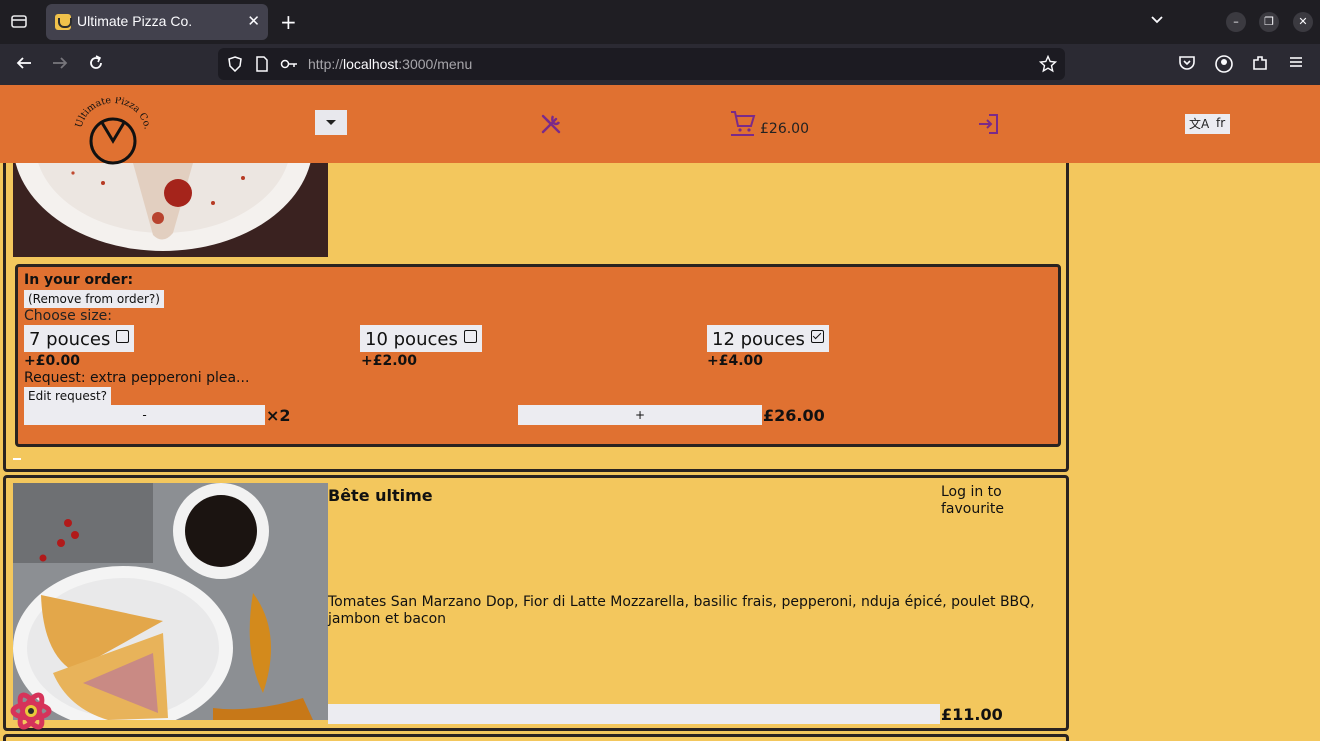 This screenshot has width=1320, height=741. Describe the element at coordinates (288, 22) in the screenshot. I see `new-tab-icon: +` at that location.